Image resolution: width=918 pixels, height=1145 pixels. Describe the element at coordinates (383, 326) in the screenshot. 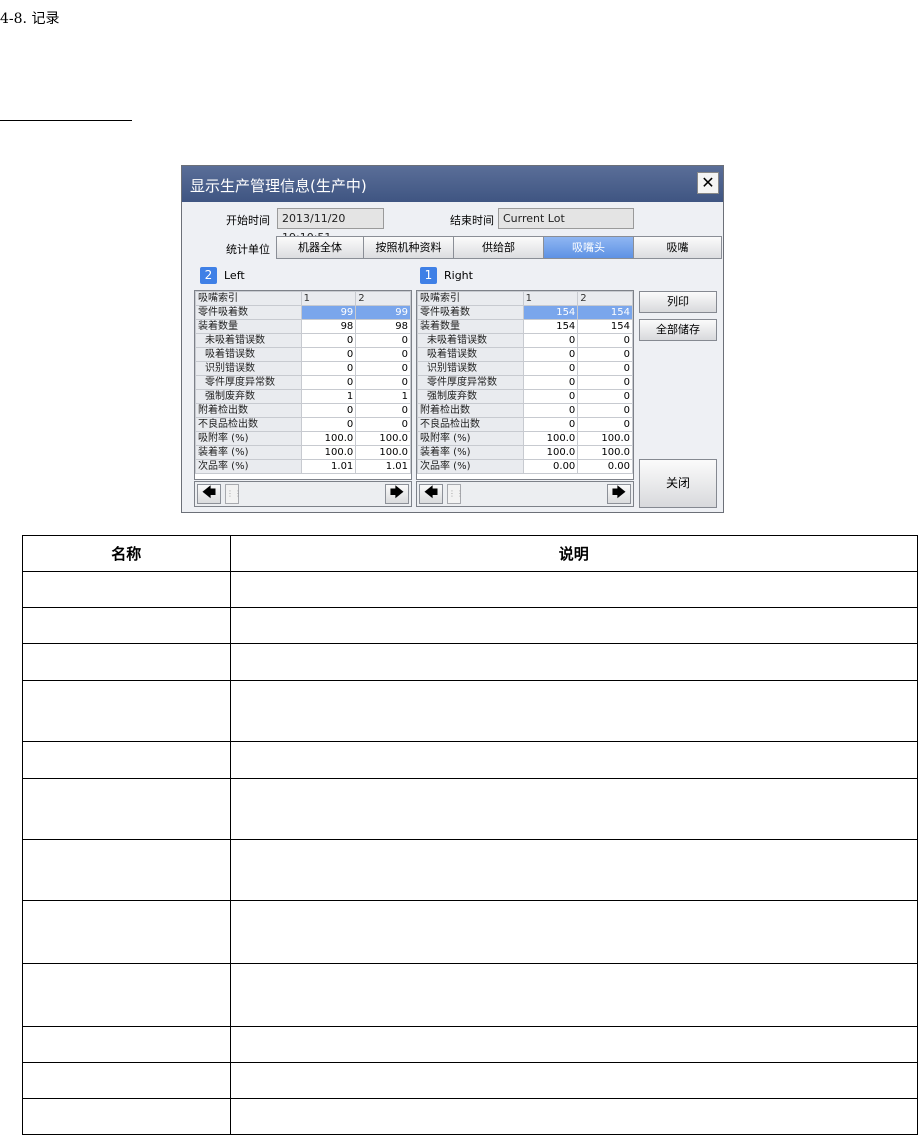

I see `cell-value: 98` at that location.